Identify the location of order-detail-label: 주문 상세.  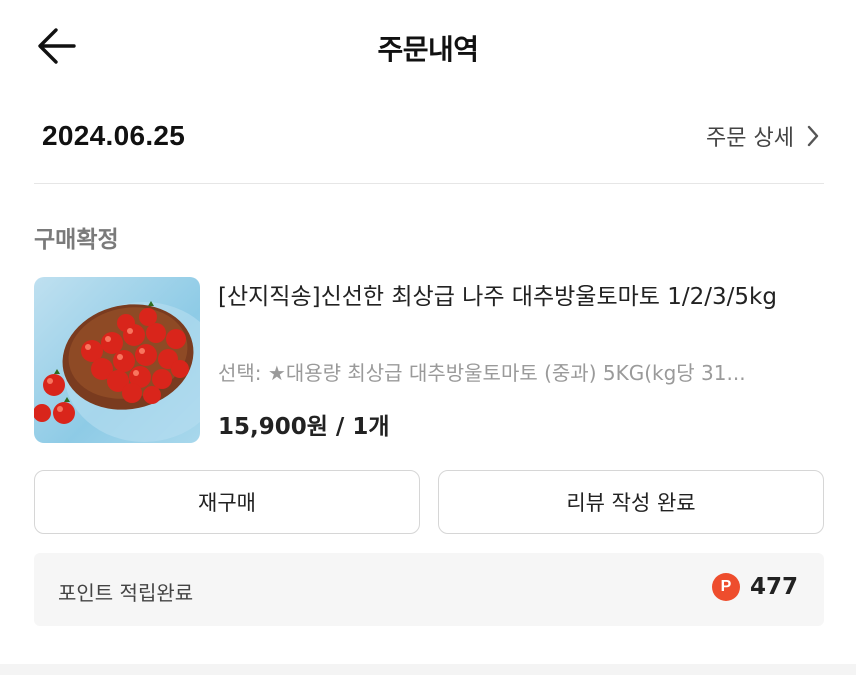
(750, 138).